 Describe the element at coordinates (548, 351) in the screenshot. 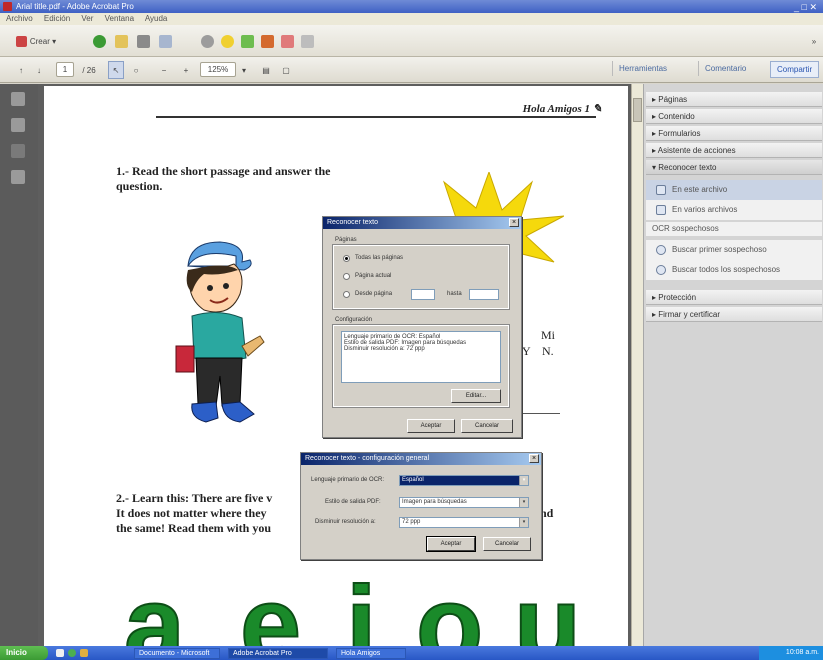

I see `partial-text-n: N.` at that location.